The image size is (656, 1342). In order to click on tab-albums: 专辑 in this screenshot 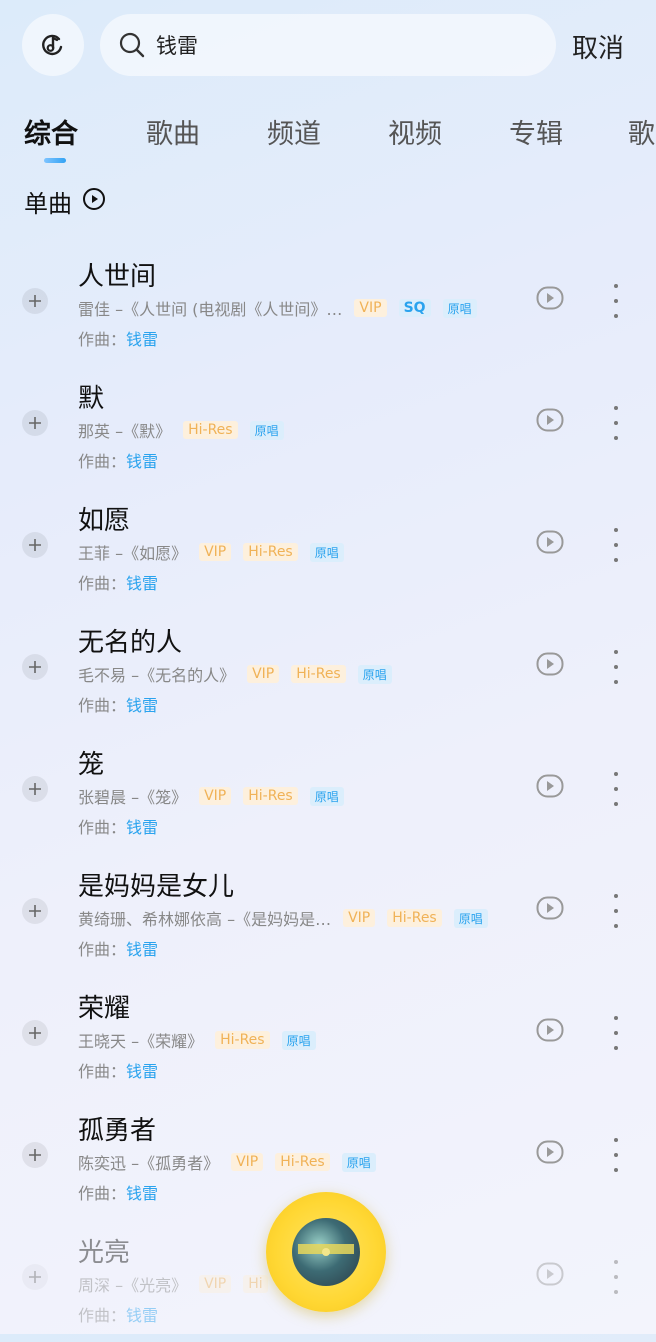, I will do `click(536, 131)`.